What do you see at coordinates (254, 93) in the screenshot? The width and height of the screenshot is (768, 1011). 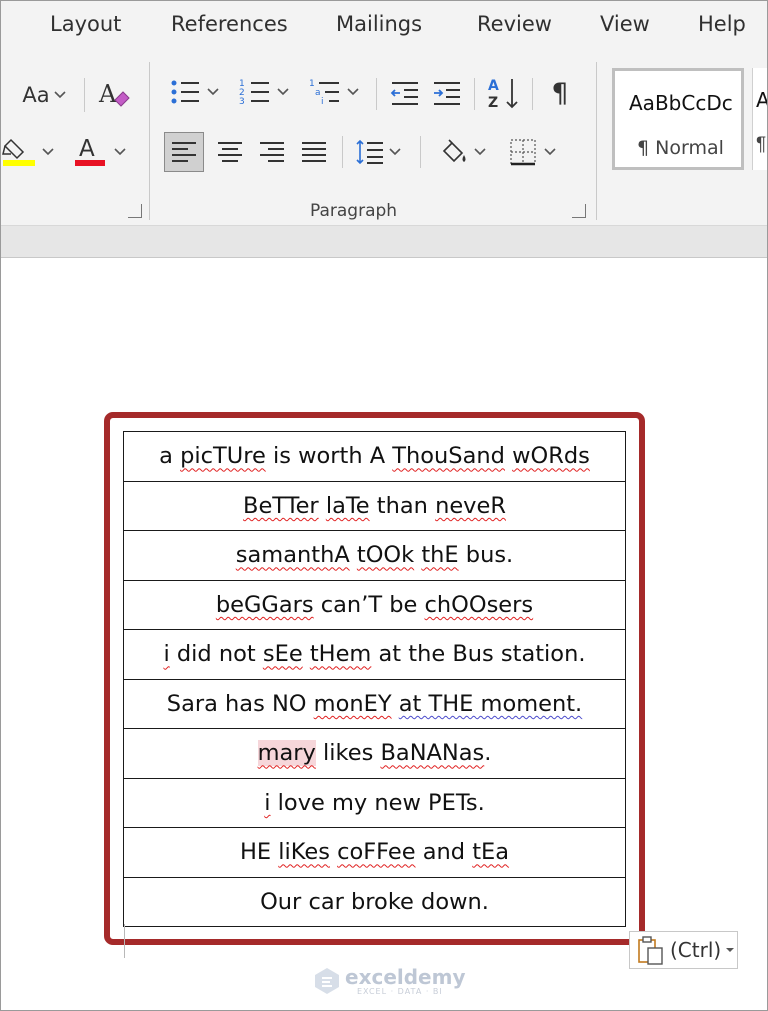 I see `numbering-icon: 1 2 3` at bounding box center [254, 93].